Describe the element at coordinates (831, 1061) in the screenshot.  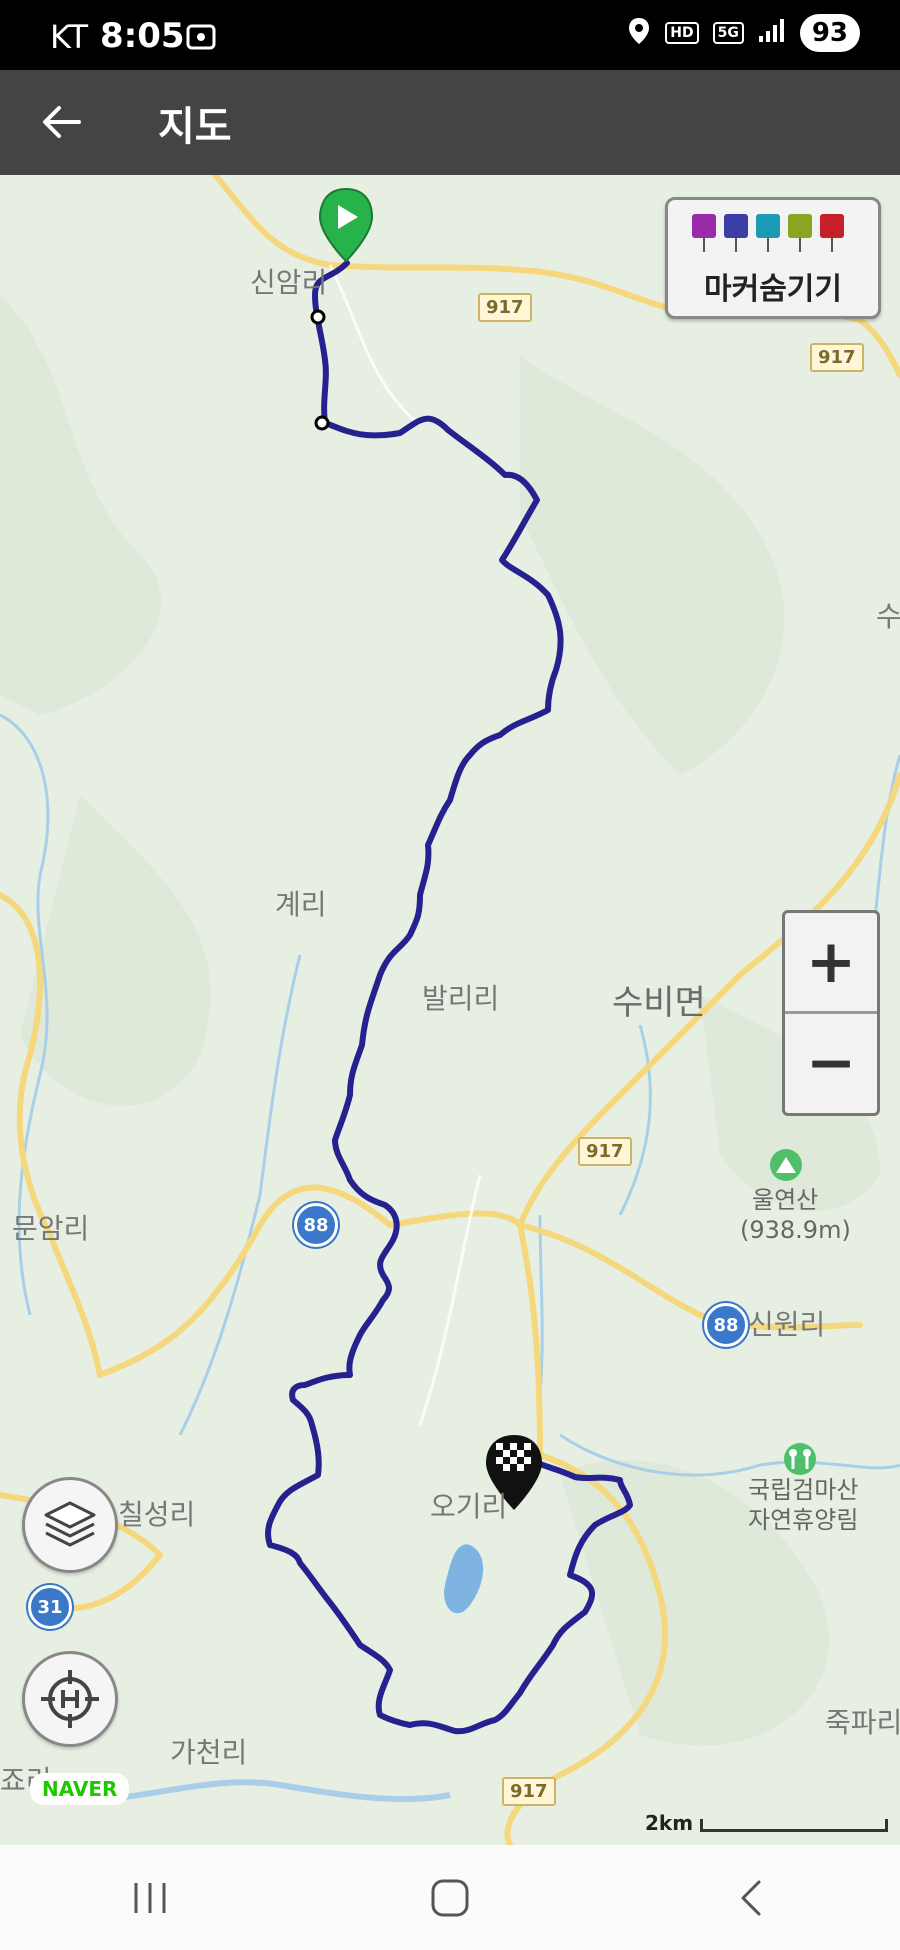
I see `zoom-out-button: −` at that location.